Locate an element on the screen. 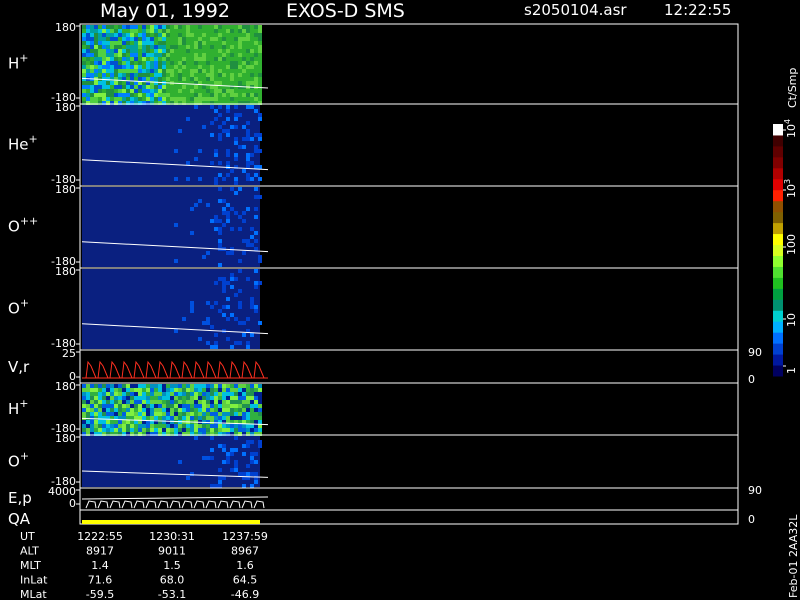 The height and width of the screenshot is (600, 800). pitch-trace is located at coordinates (247, 504).